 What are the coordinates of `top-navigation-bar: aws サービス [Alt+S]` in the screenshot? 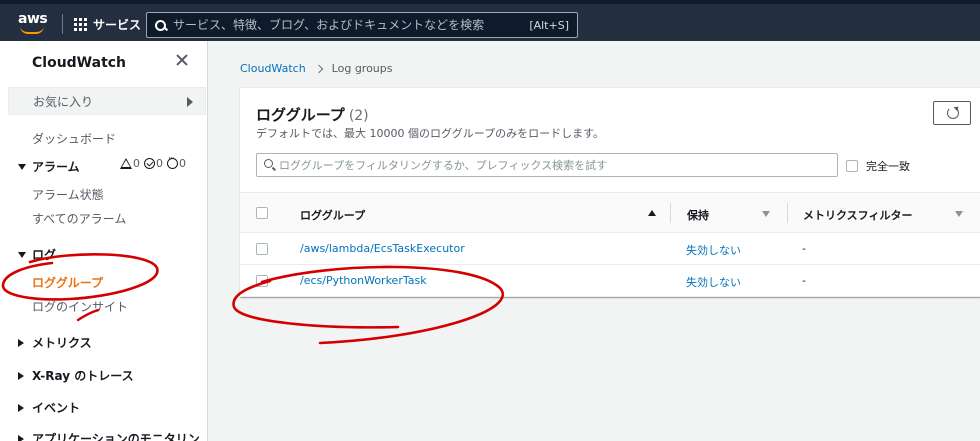 It's located at (490, 20).